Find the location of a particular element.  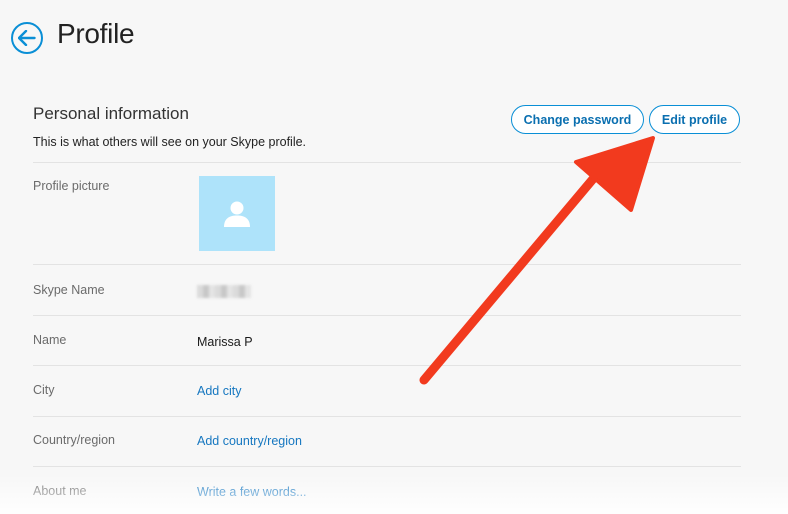

city-label: City is located at coordinates (44, 390).